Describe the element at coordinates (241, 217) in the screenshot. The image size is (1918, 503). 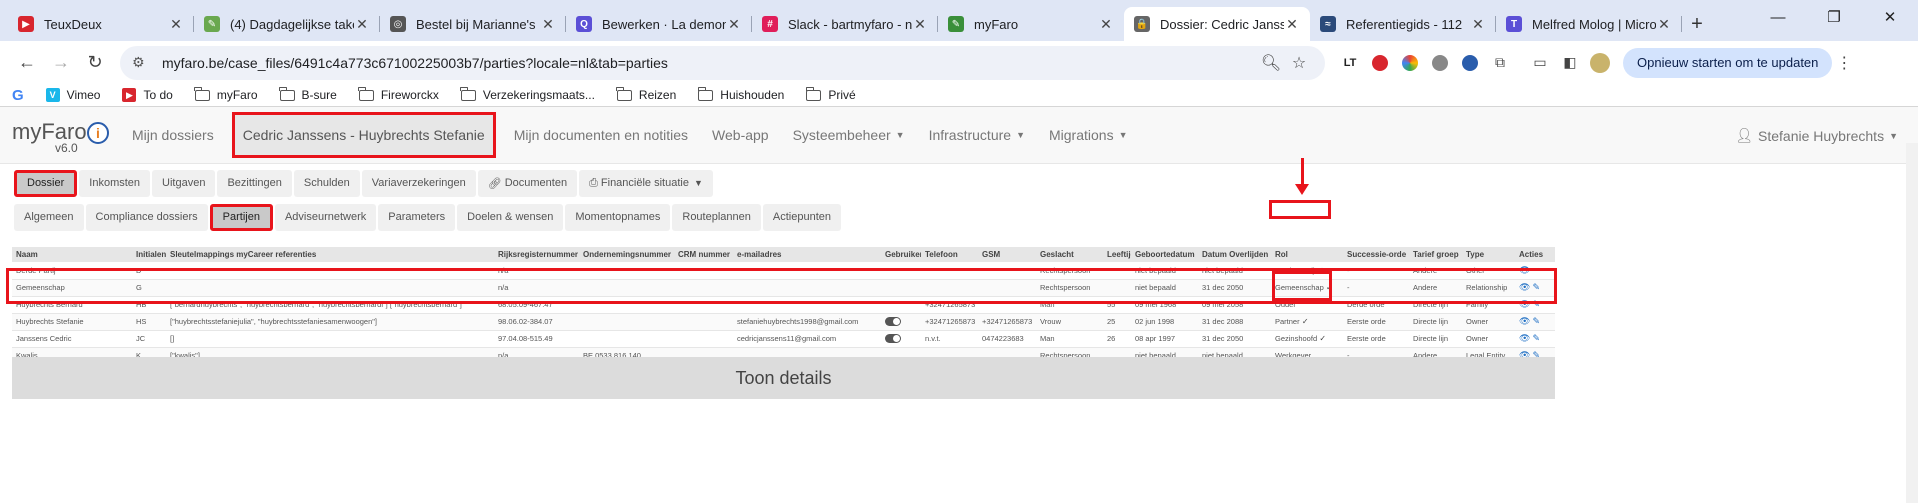
I see `tab-tabs2: Partijen` at that location.